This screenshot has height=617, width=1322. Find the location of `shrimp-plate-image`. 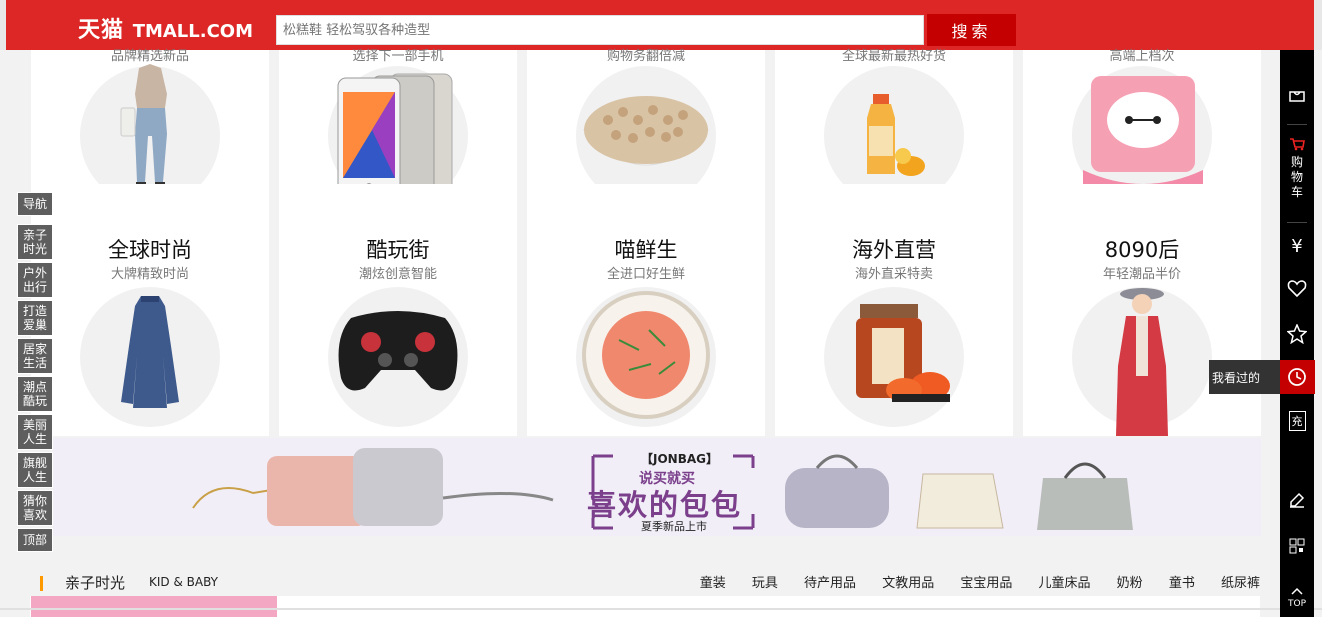

shrimp-plate-image is located at coordinates (646, 355).